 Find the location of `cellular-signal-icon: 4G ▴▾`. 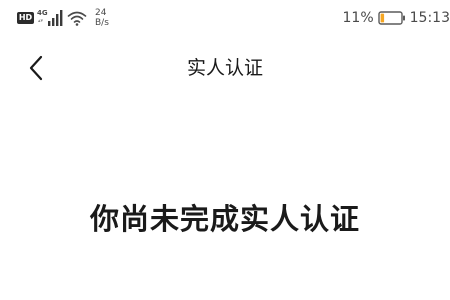

cellular-signal-icon: 4G ▴▾ is located at coordinates (51, 18).